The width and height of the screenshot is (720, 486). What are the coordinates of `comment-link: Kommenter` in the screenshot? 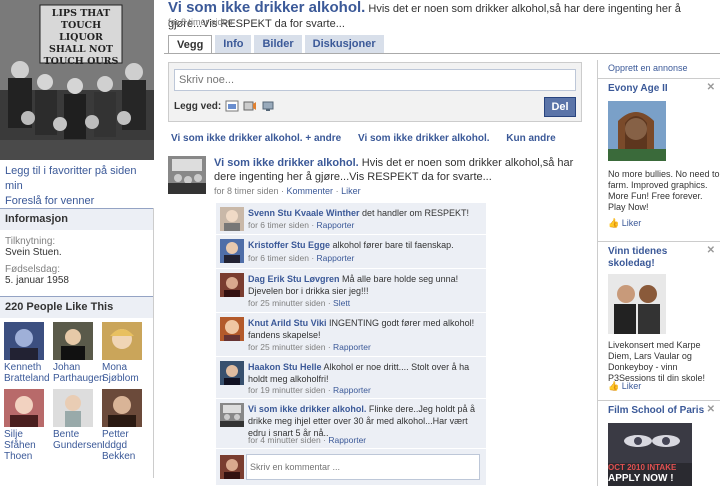 It's located at (310, 191).